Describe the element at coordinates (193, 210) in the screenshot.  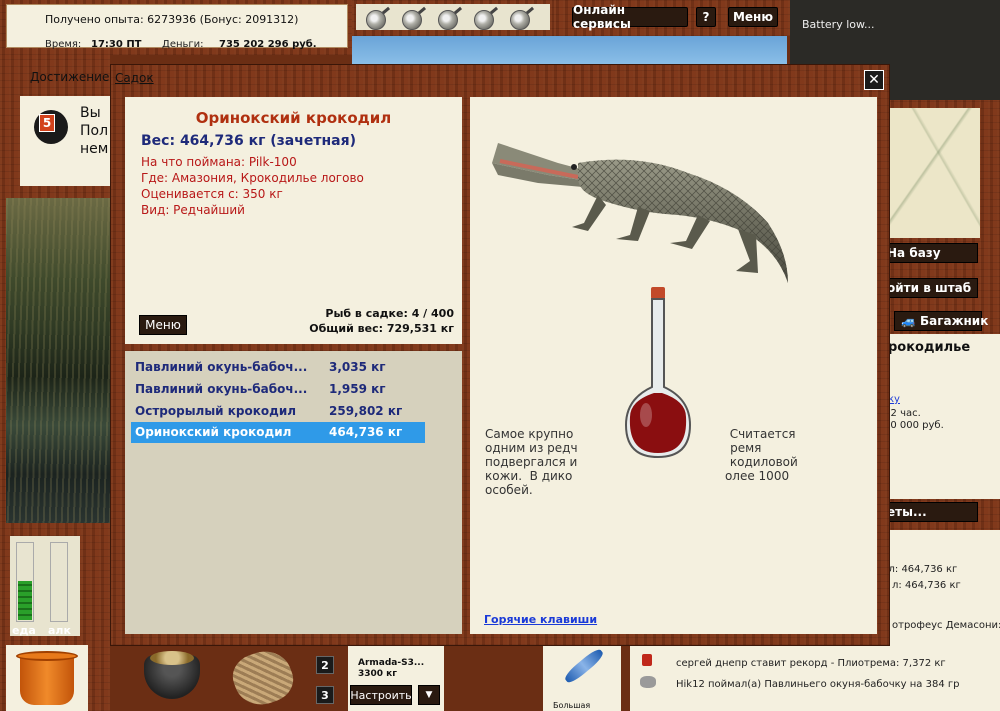
I see `rarity: Вид: Редчайший` at that location.